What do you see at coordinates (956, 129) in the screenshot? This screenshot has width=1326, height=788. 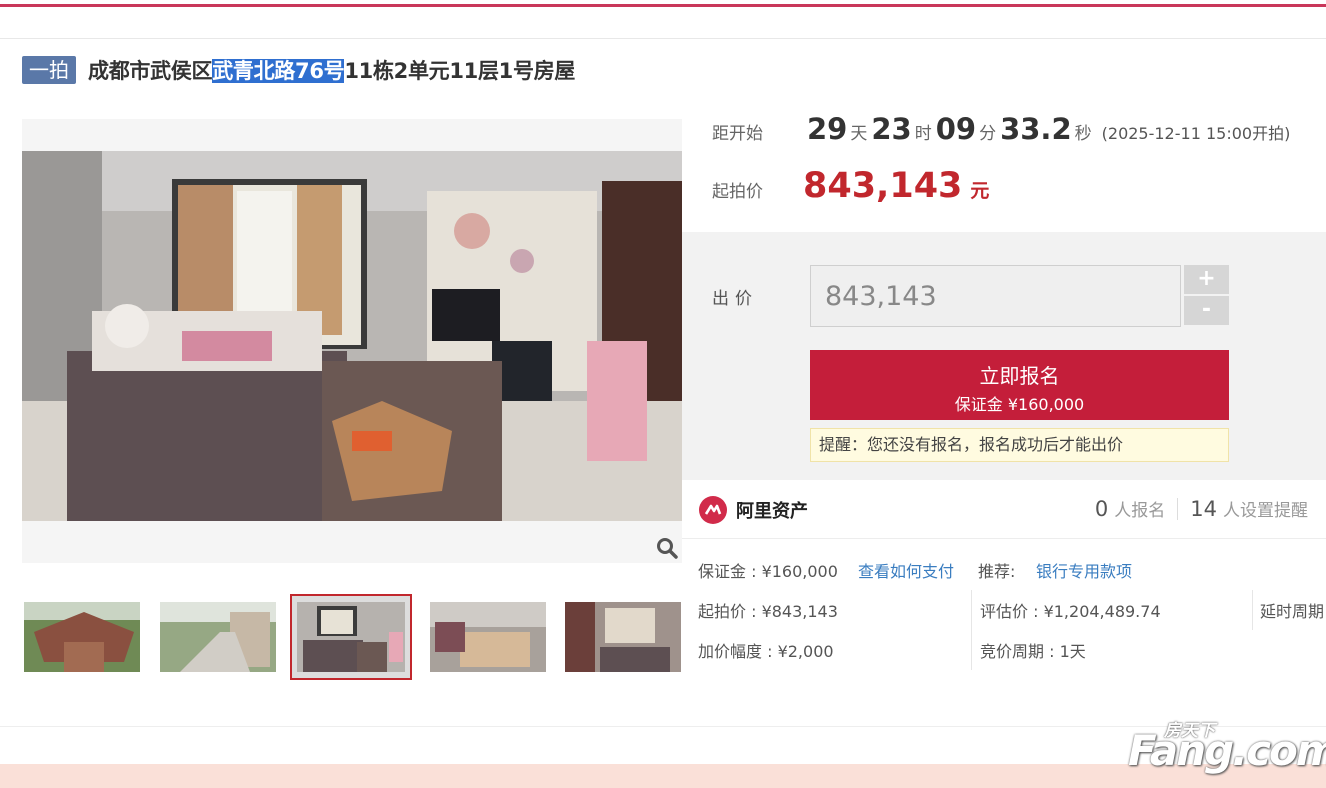 I see `countdown-minutes: 09` at bounding box center [956, 129].